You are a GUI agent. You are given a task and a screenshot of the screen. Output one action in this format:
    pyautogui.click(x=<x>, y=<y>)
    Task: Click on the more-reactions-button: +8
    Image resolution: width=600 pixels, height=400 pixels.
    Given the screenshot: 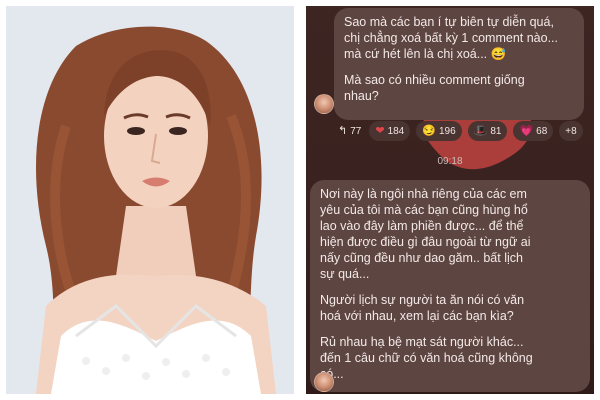 What is the action you would take?
    pyautogui.click(x=571, y=131)
    